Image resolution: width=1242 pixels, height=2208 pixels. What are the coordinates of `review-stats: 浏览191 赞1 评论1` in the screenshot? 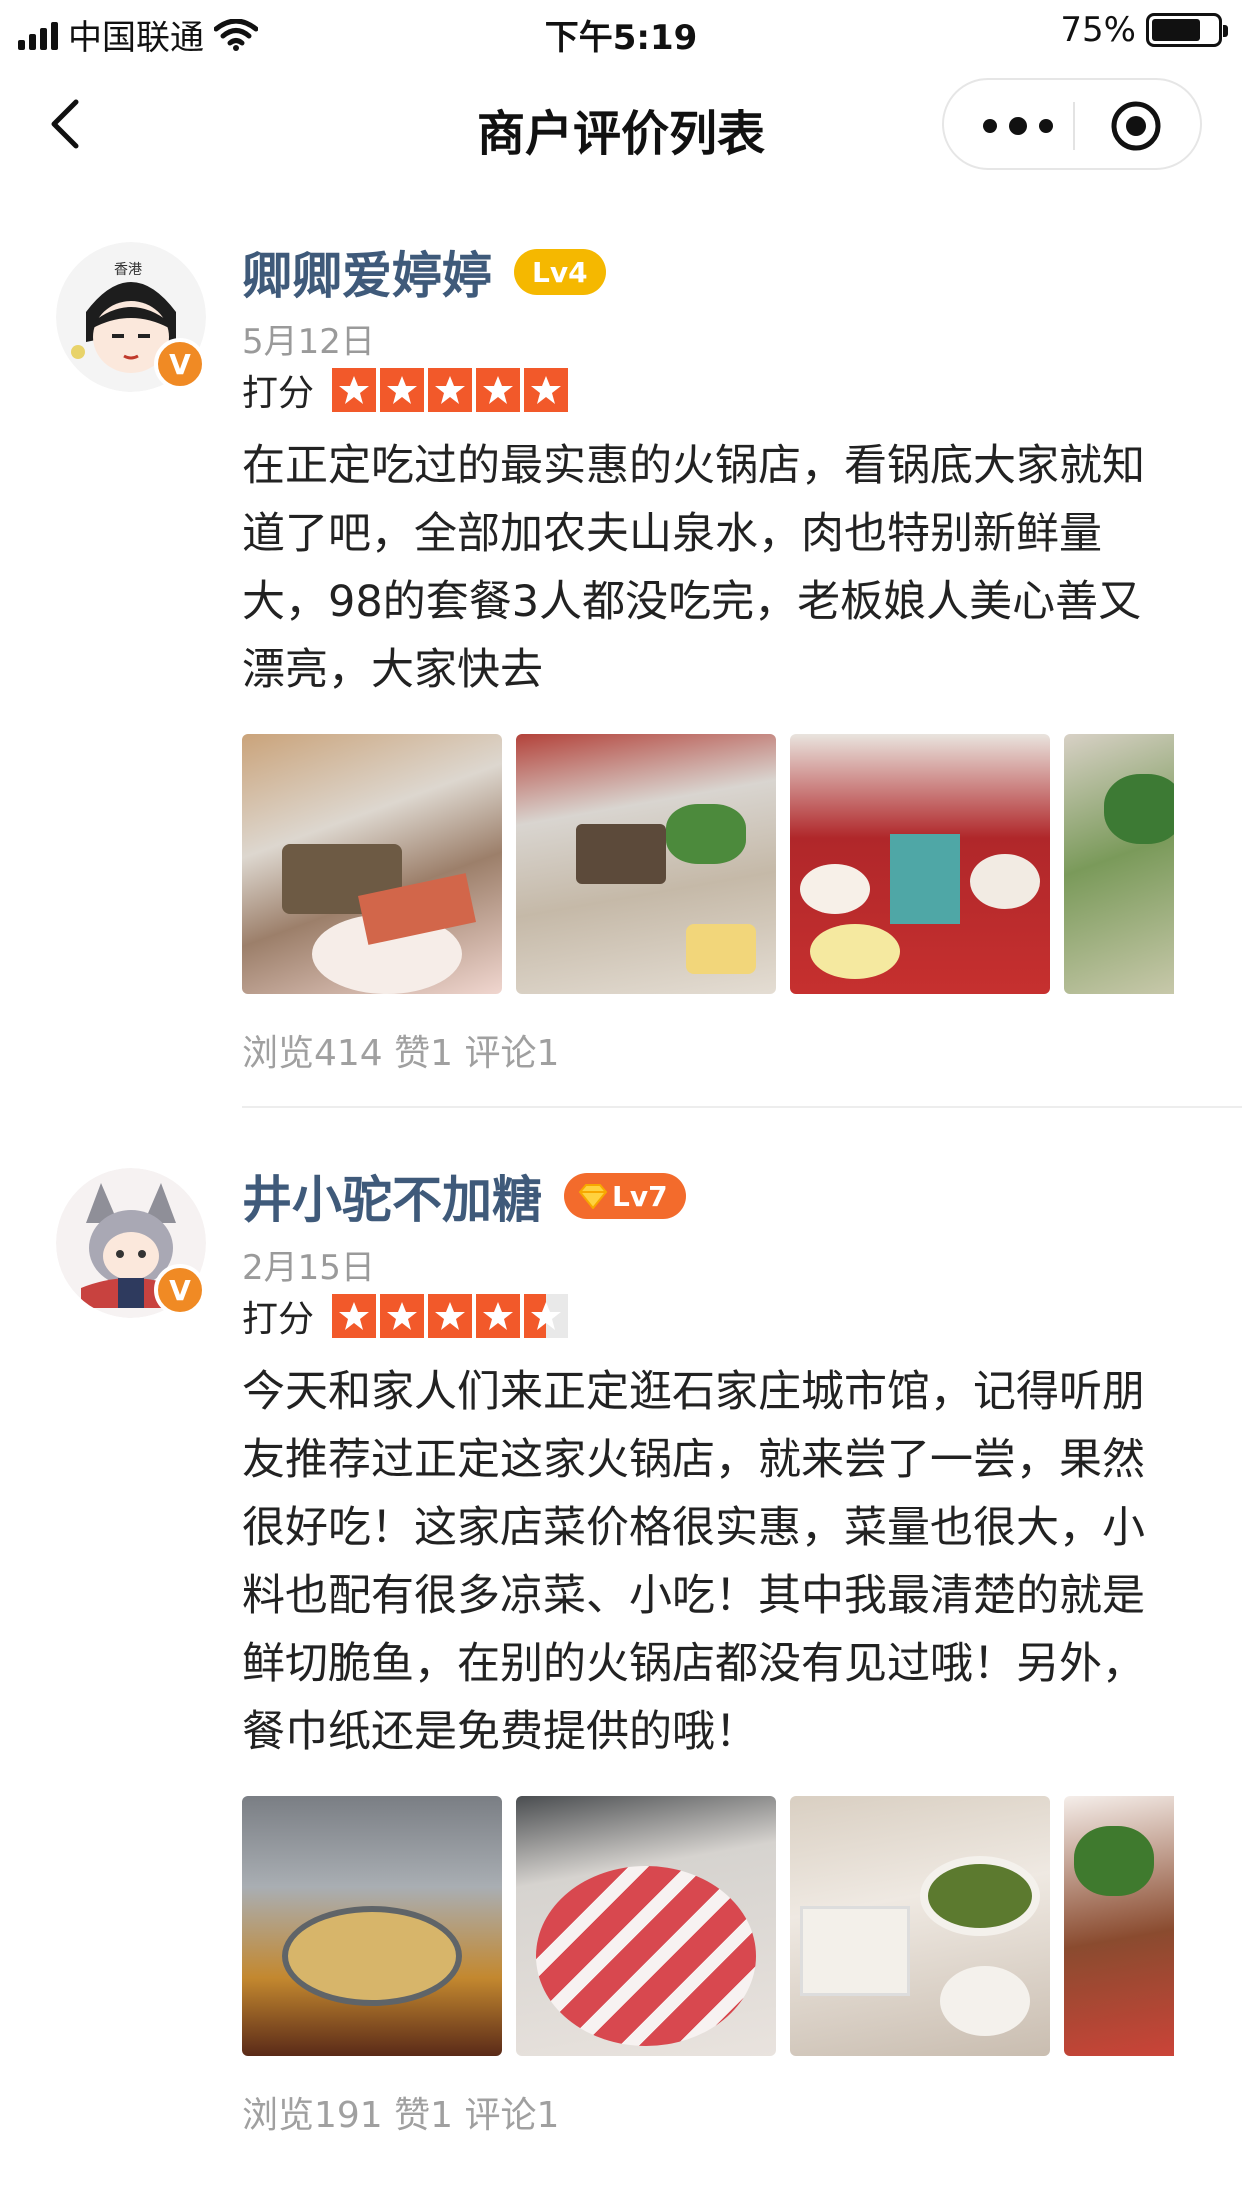 It's located at (401, 2115).